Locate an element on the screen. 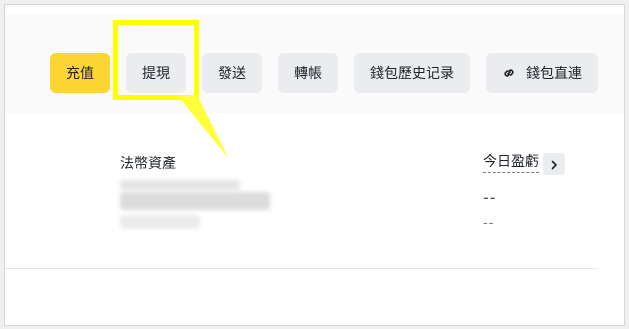 The height and width of the screenshot is (329, 629). transfer-button: 轉帳 is located at coordinates (308, 73).